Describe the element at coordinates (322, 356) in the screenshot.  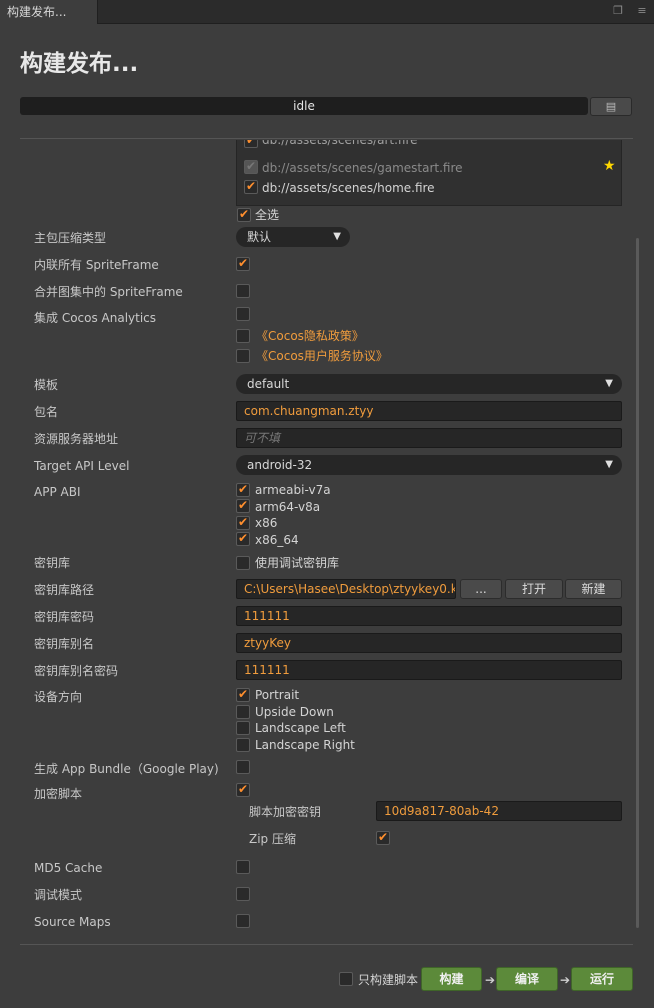
I see `user-agreement-link: 《Cocos用户服务协议》` at that location.